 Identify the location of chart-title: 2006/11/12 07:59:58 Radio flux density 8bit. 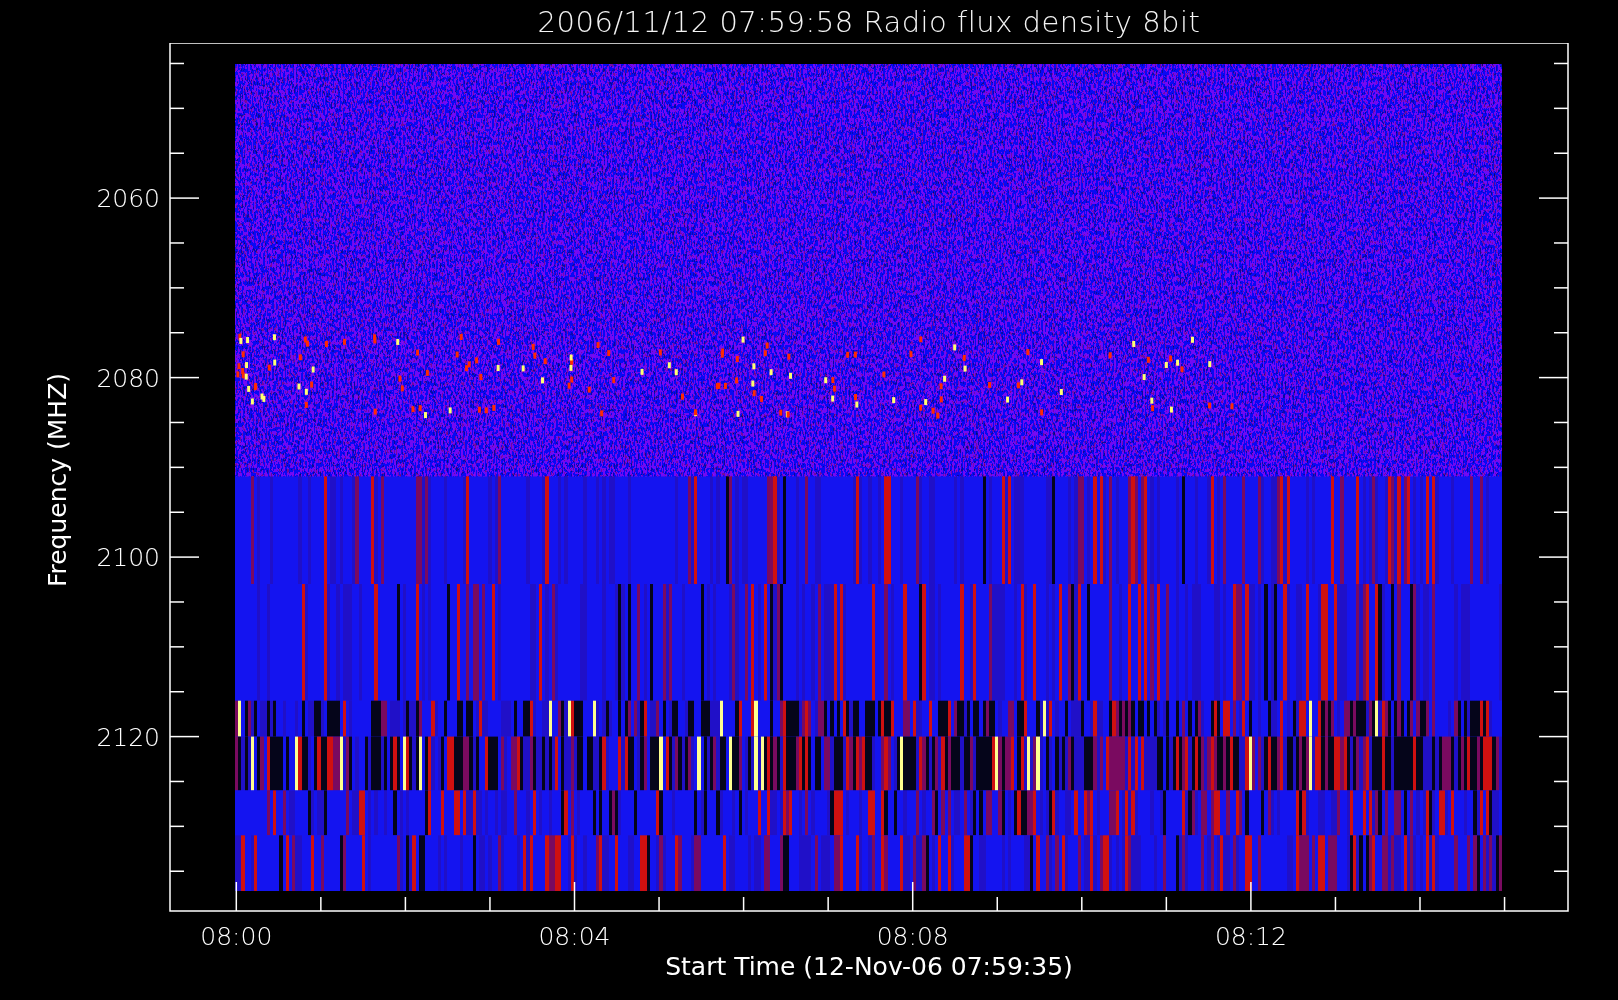
(869, 21).